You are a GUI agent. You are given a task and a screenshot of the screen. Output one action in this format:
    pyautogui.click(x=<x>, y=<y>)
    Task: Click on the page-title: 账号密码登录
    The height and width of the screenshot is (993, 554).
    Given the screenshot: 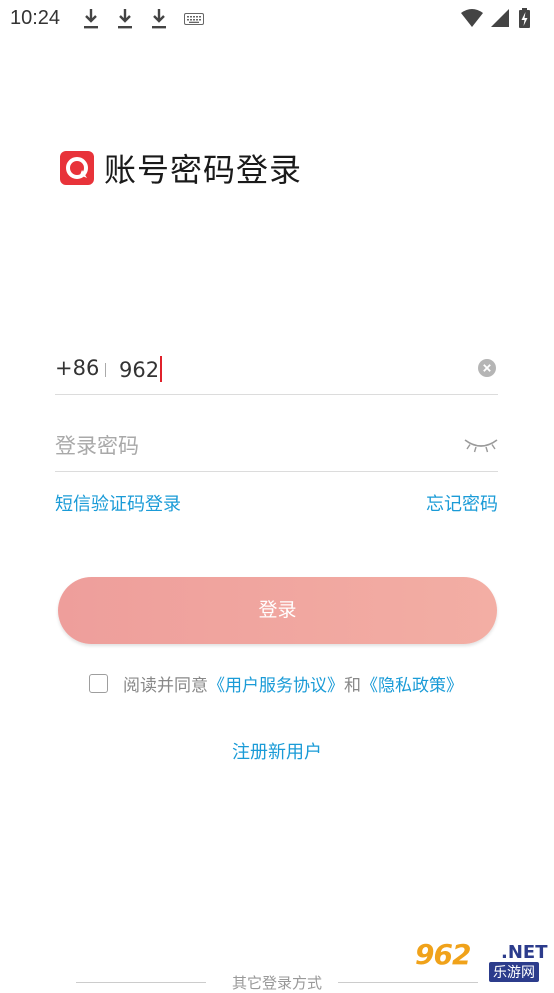 What is the action you would take?
    pyautogui.click(x=203, y=170)
    